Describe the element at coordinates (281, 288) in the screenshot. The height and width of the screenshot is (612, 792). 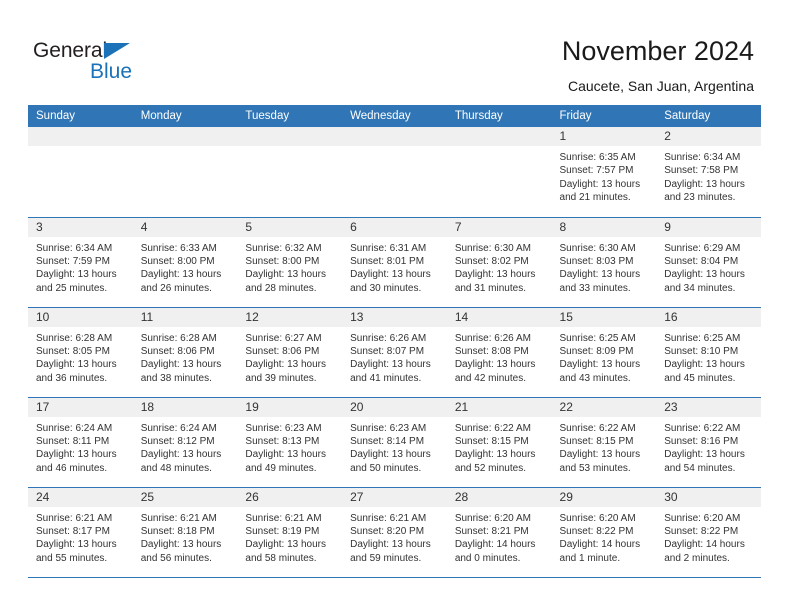
I see `sun-info-line: and 28 minutes.` at that location.